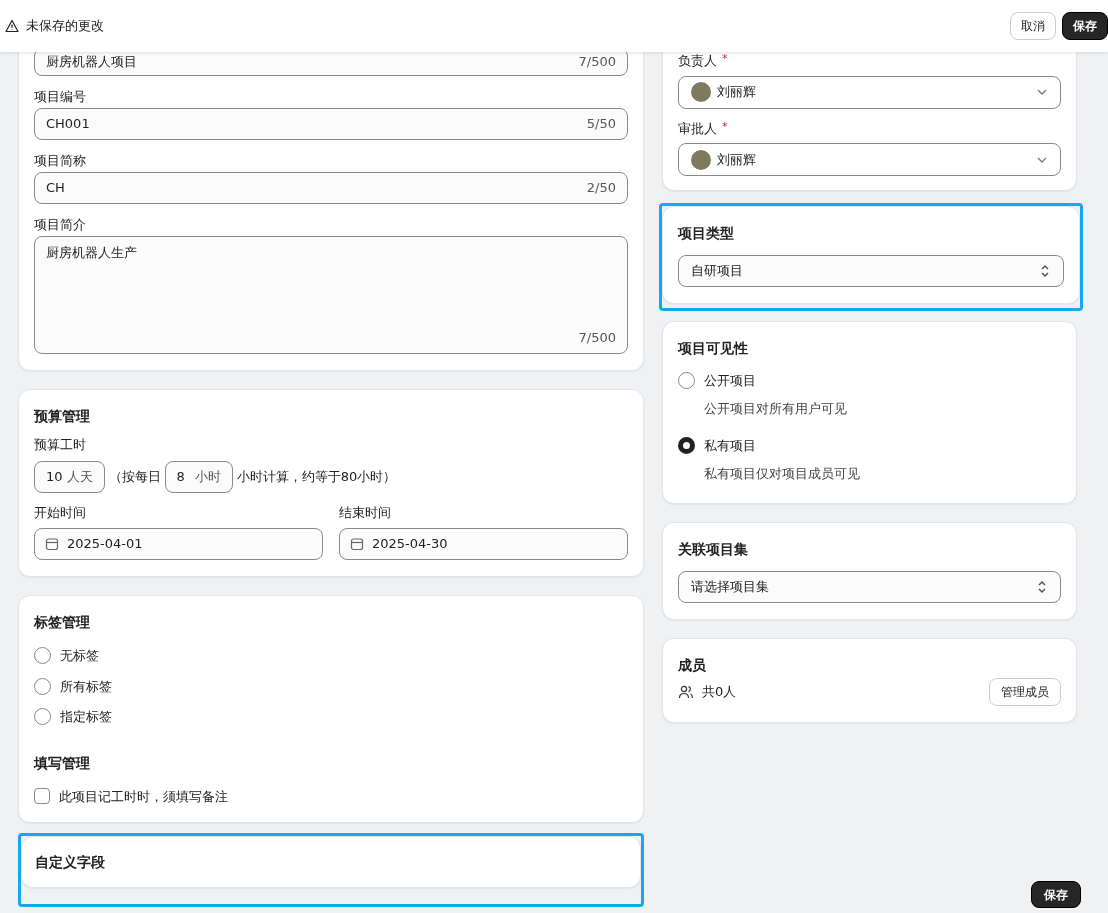  Describe the element at coordinates (65, 26) in the screenshot. I see `unsaved-changes-text: 未保存的更改` at that location.